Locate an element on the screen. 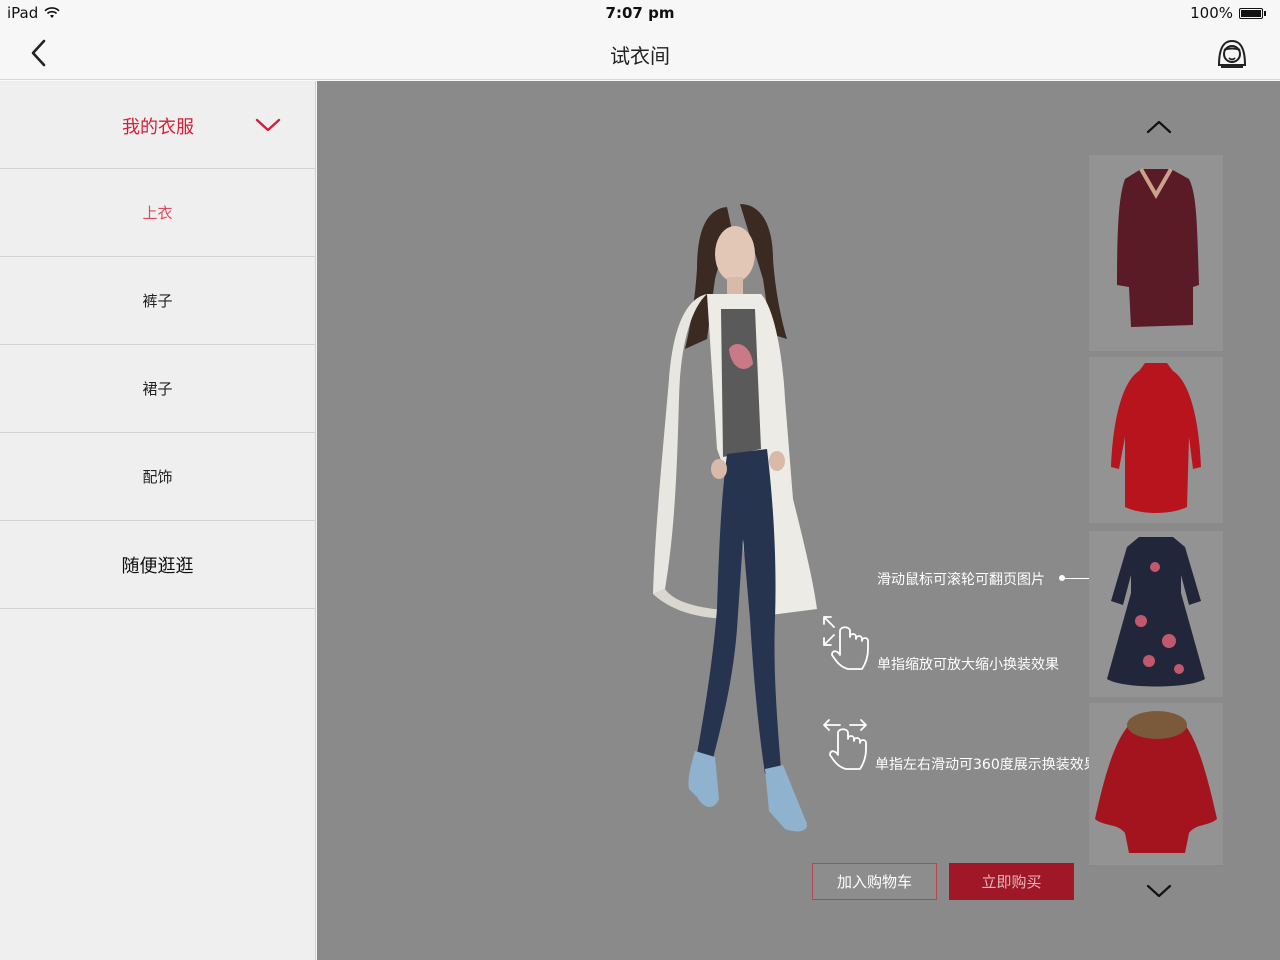 This screenshot has height=960, width=1280. sidebar-item-tops: 上衣 is located at coordinates (157, 213).